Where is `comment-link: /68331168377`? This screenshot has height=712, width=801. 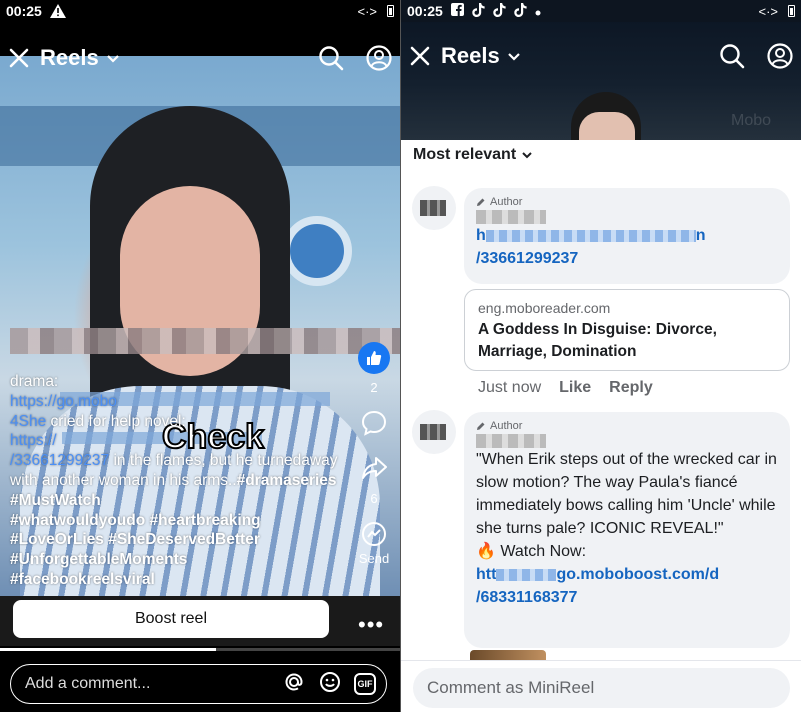 comment-link: /68331168377 is located at coordinates (627, 597).